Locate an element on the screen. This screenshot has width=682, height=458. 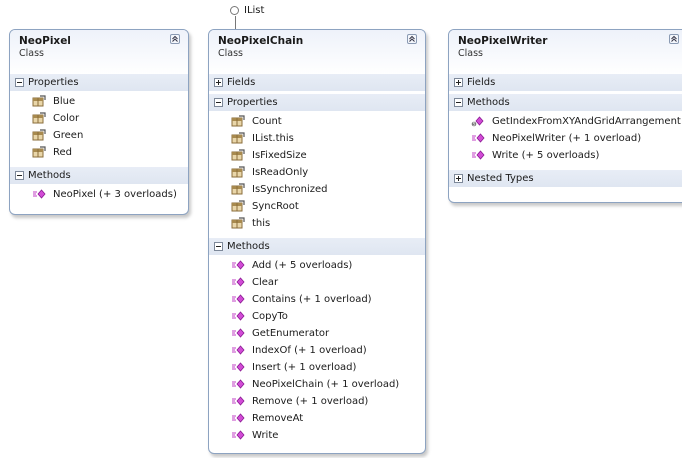
member-item: CopyTo is located at coordinates (317, 316).